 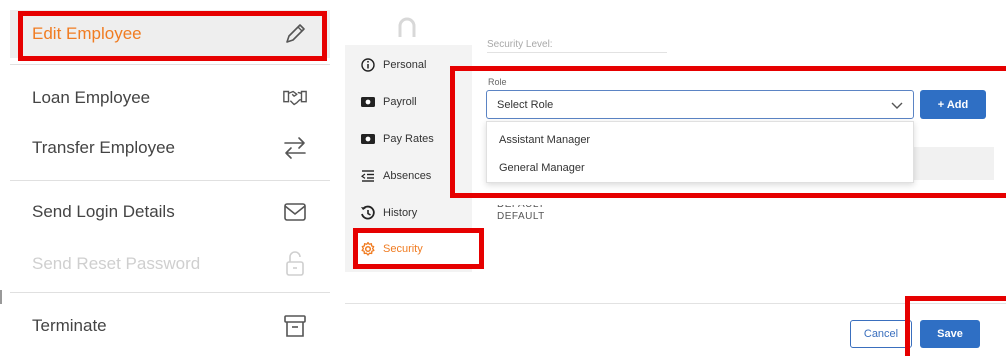 I want to click on unlock-icon, so click(x=295, y=264).